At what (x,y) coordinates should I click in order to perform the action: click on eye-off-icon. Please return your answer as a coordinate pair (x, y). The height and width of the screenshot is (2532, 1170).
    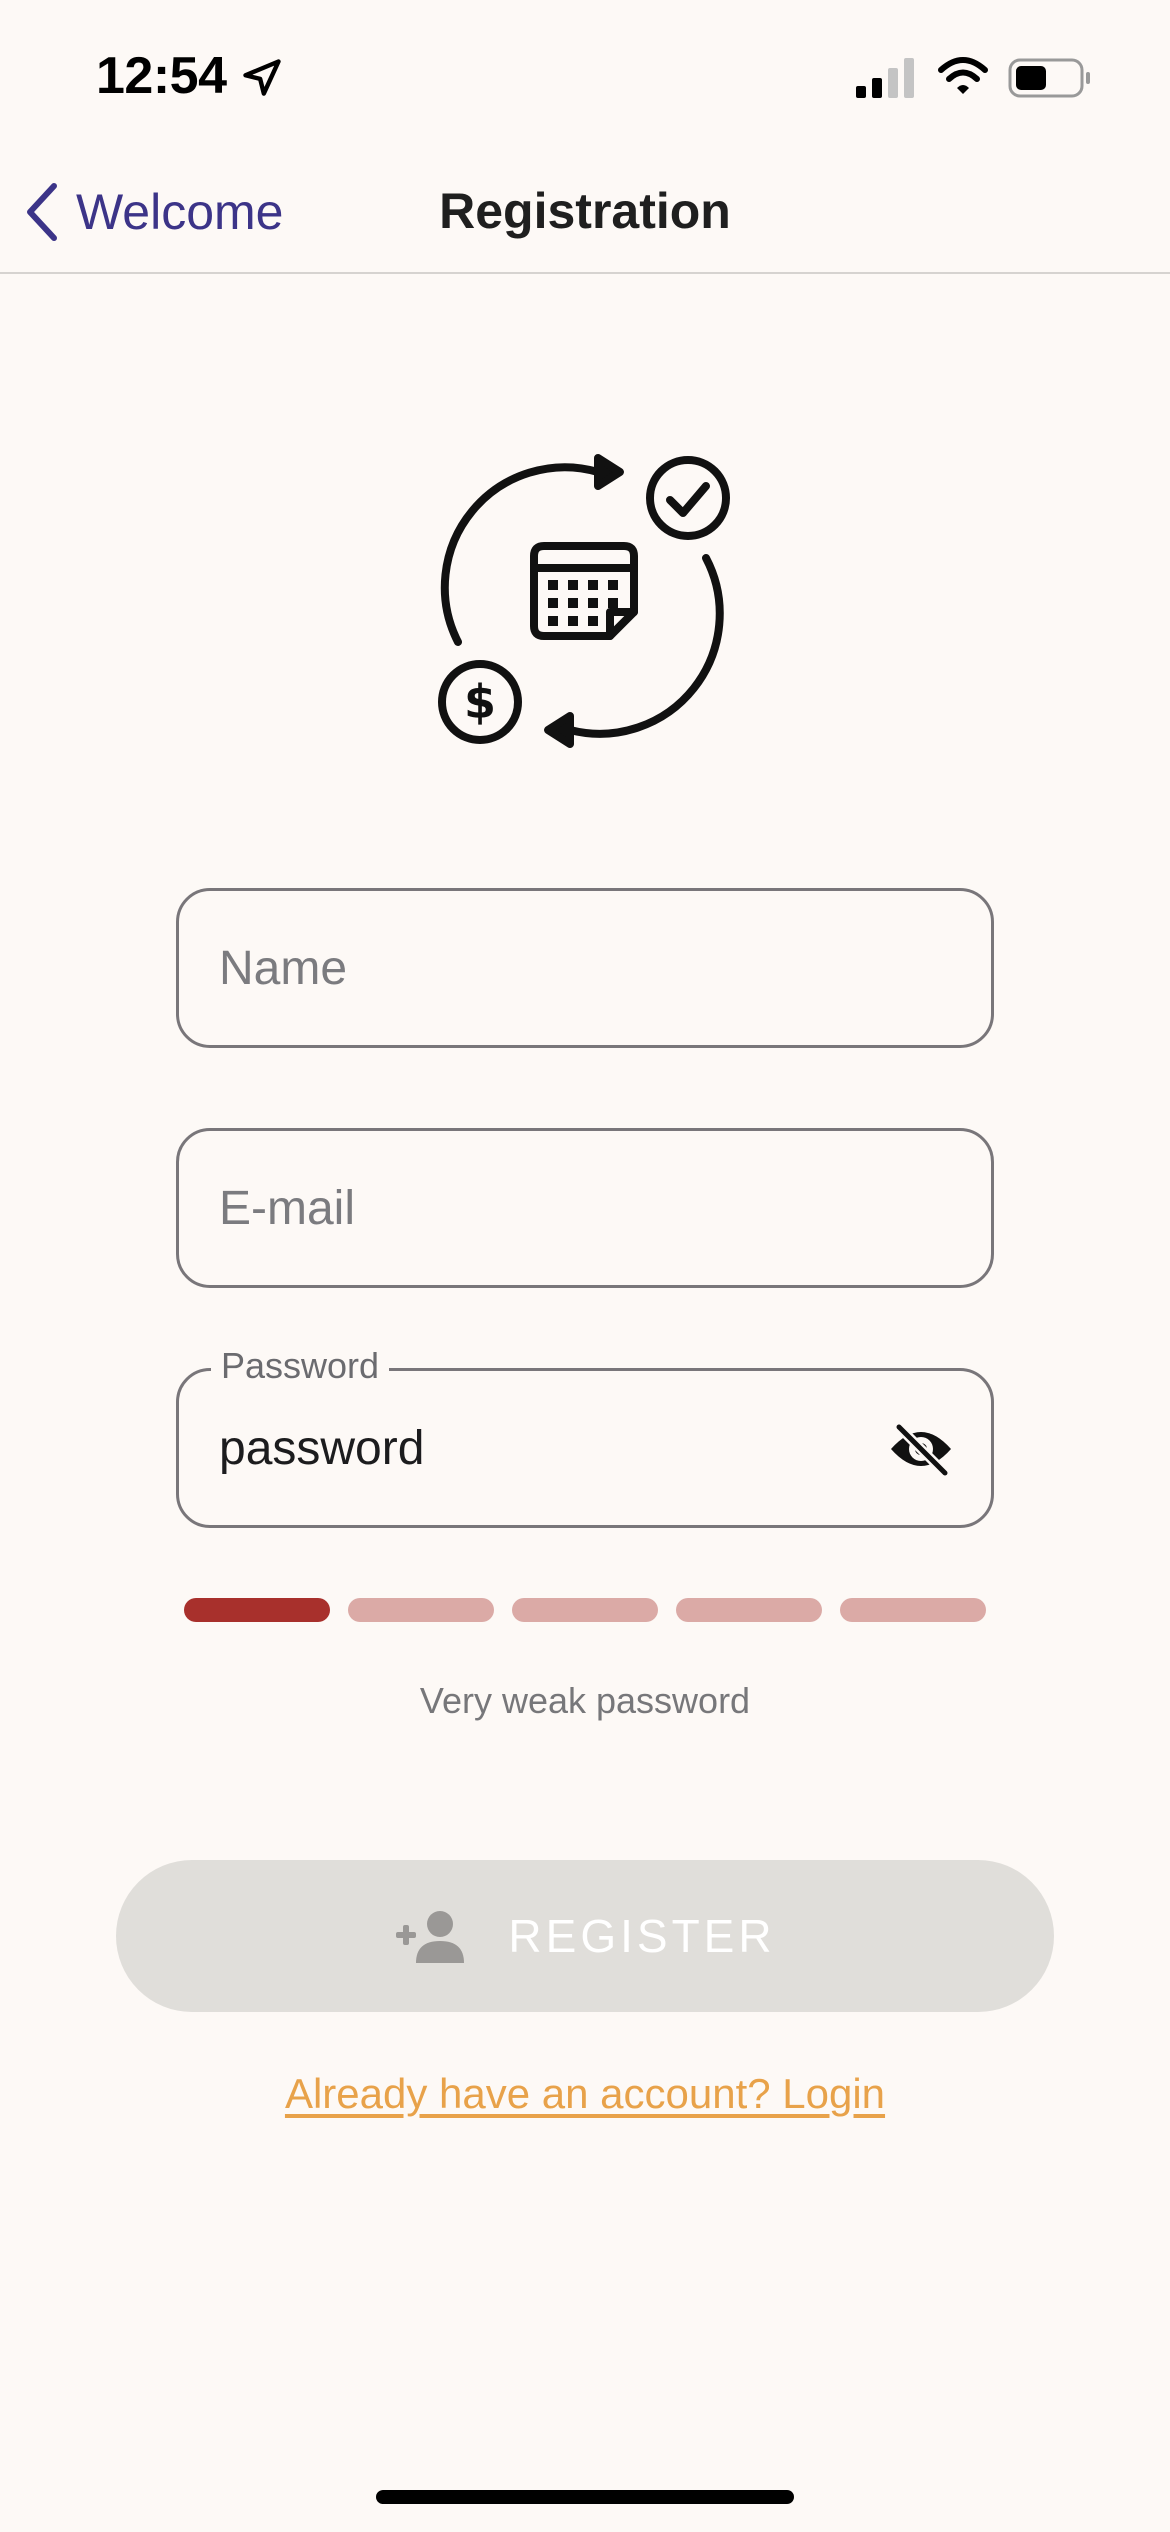
    Looking at the image, I should click on (921, 1449).